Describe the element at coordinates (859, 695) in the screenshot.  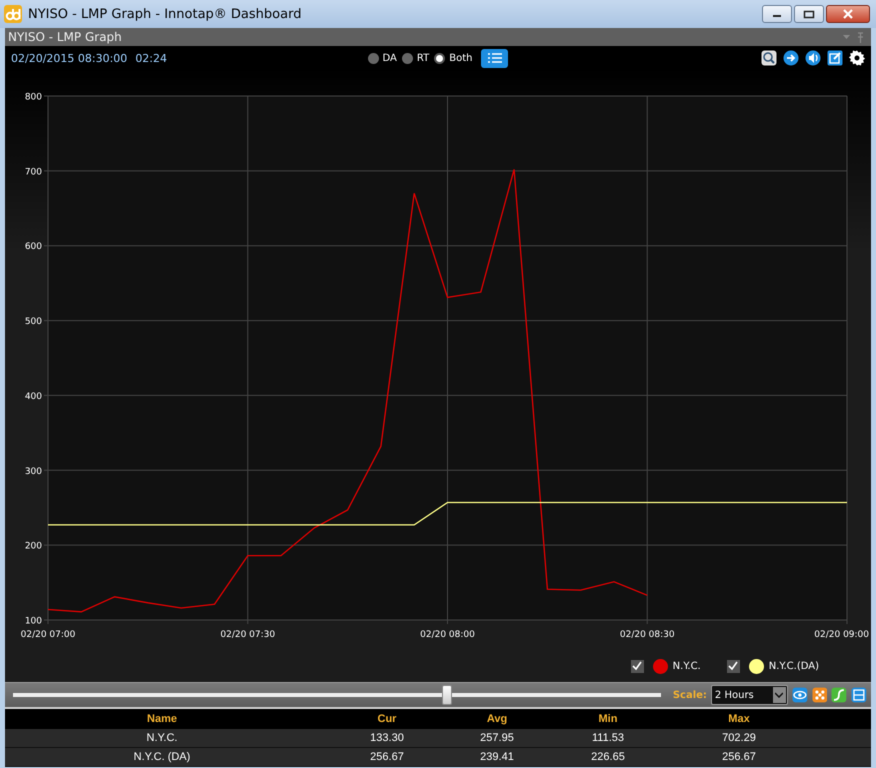
I see `panel-icon` at that location.